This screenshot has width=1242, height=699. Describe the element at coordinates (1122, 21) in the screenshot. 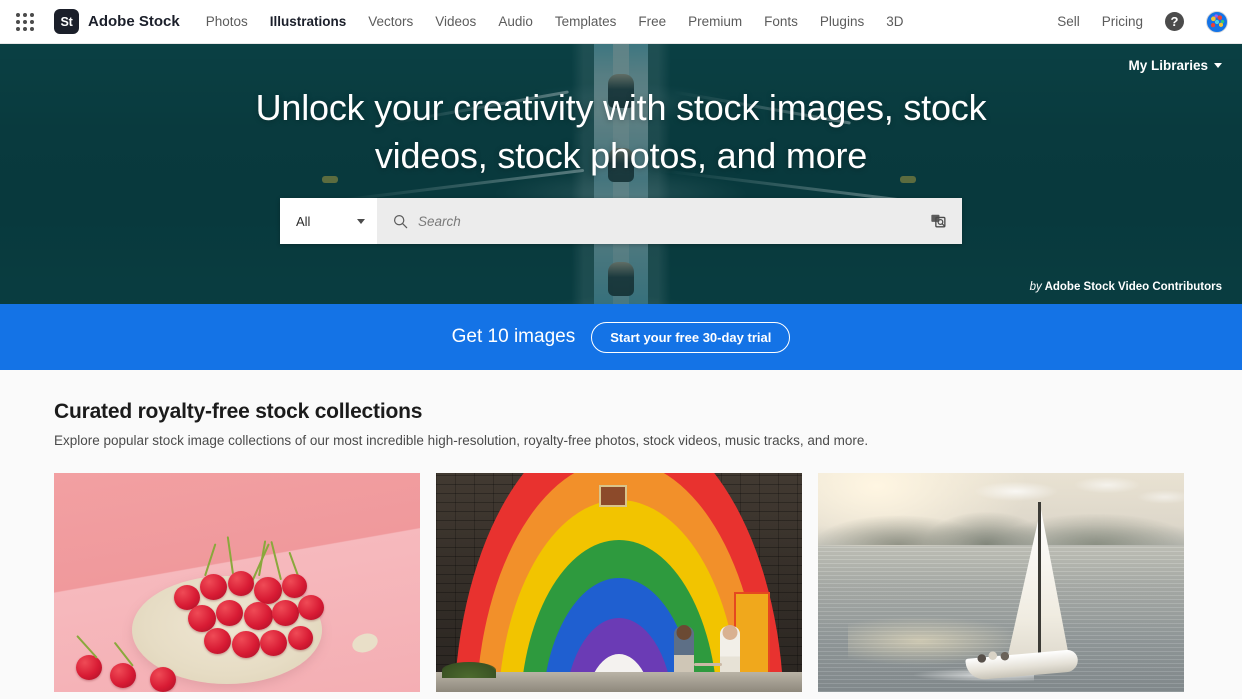

I see `nav-link-pricing: Pricing` at that location.